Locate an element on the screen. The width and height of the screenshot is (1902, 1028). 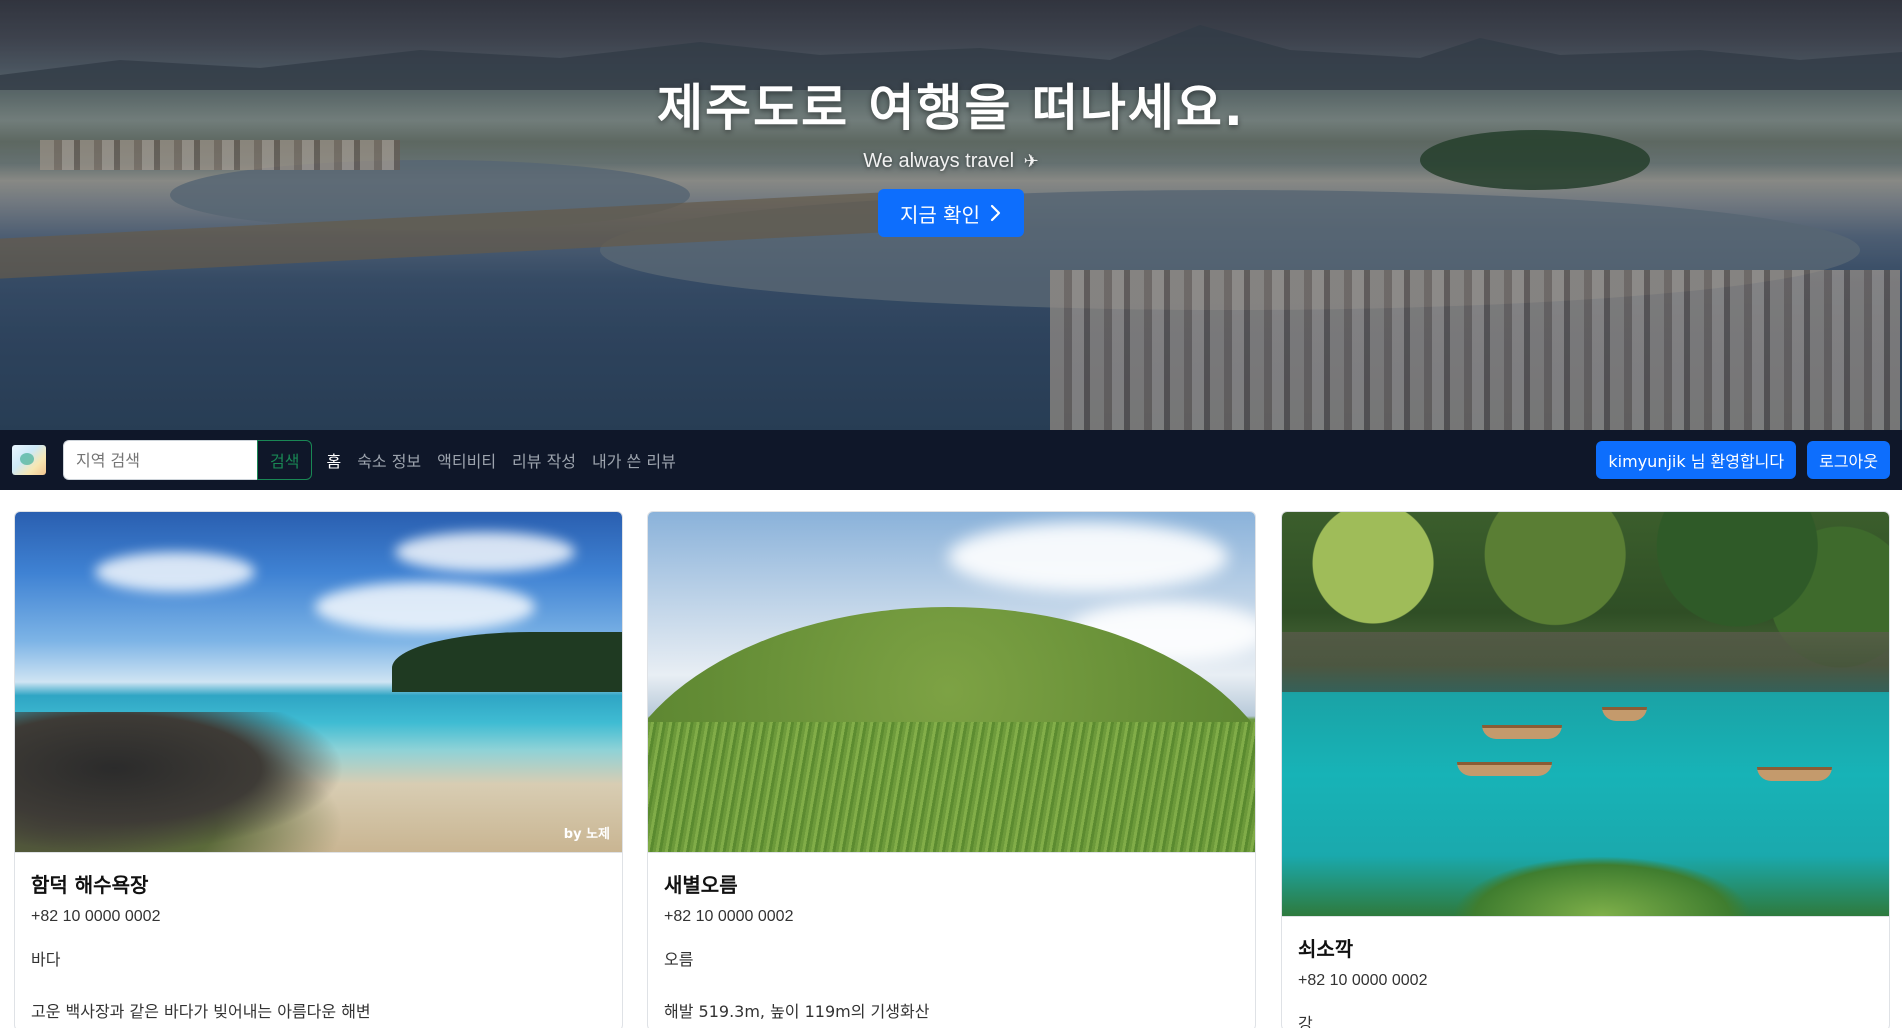
welcome-user-button: kimyunjik 님 환영합니다 is located at coordinates (1696, 460).